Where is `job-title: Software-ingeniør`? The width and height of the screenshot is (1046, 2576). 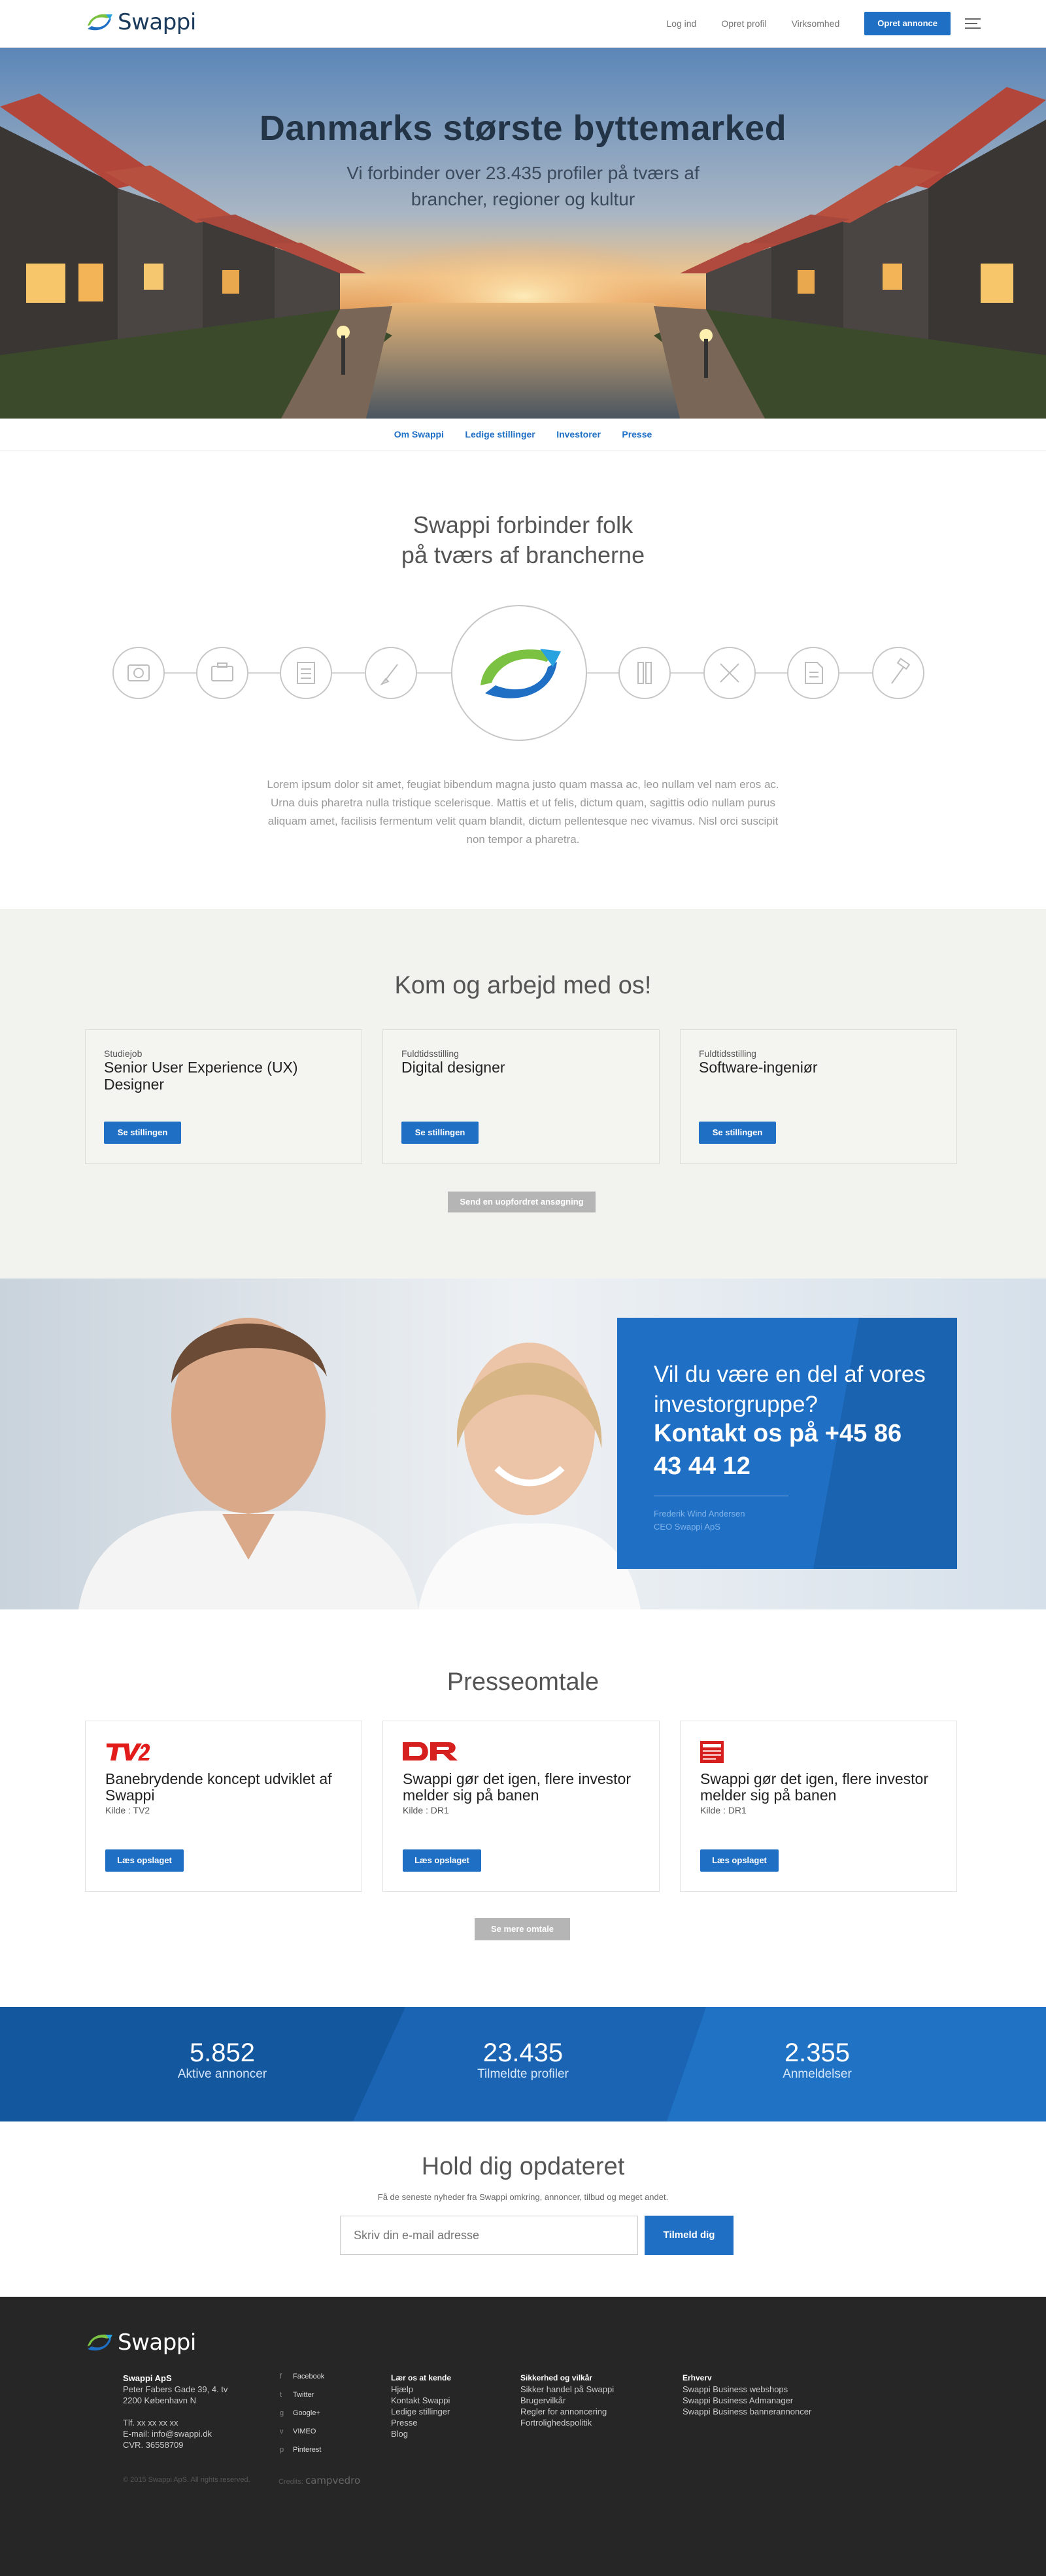
job-title: Software-ingeniør is located at coordinates (759, 1067).